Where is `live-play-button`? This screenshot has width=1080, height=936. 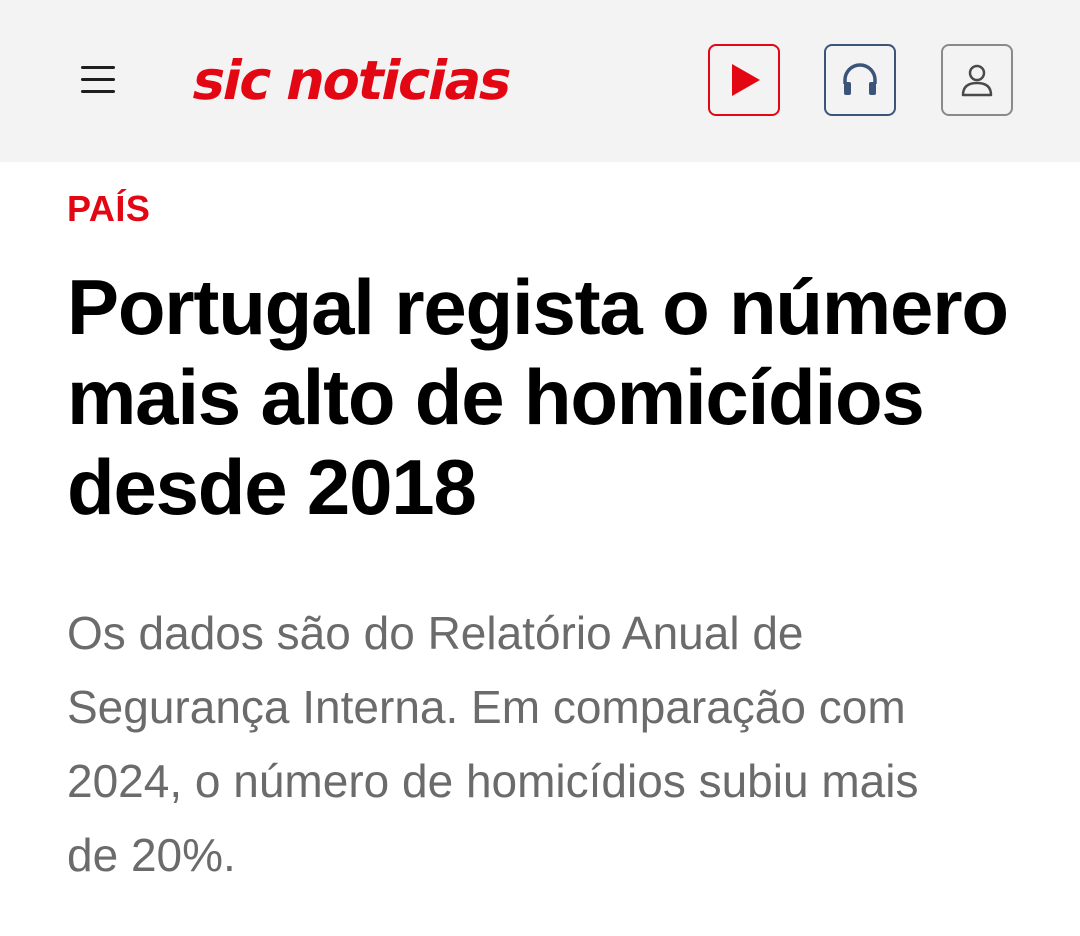
live-play-button is located at coordinates (744, 80).